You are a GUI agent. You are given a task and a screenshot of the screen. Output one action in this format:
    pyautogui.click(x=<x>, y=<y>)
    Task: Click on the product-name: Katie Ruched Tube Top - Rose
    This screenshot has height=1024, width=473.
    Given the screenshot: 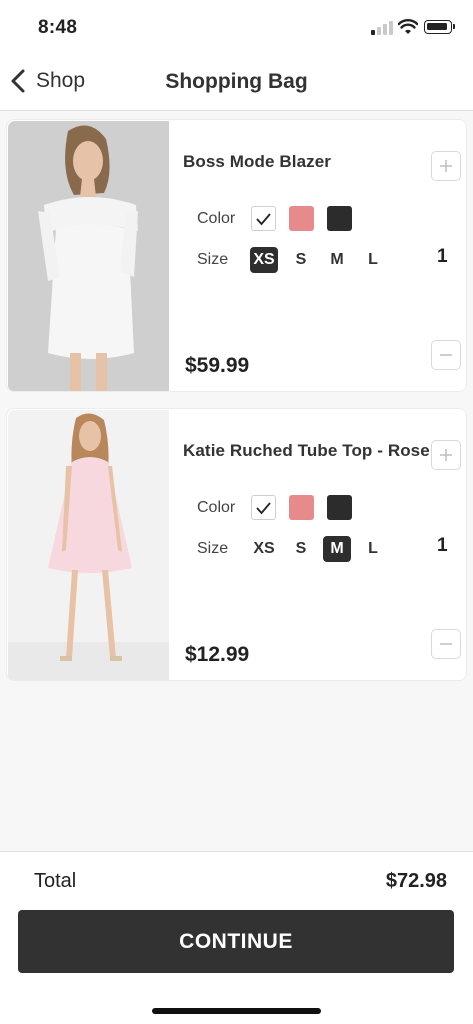 What is the action you would take?
    pyautogui.click(x=306, y=450)
    